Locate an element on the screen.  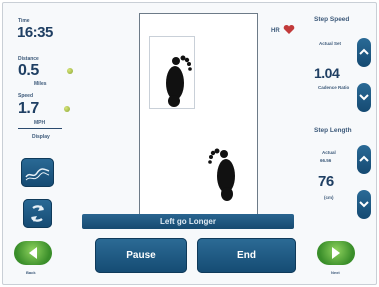
step-length-value: 76 is located at coordinates (326, 181).